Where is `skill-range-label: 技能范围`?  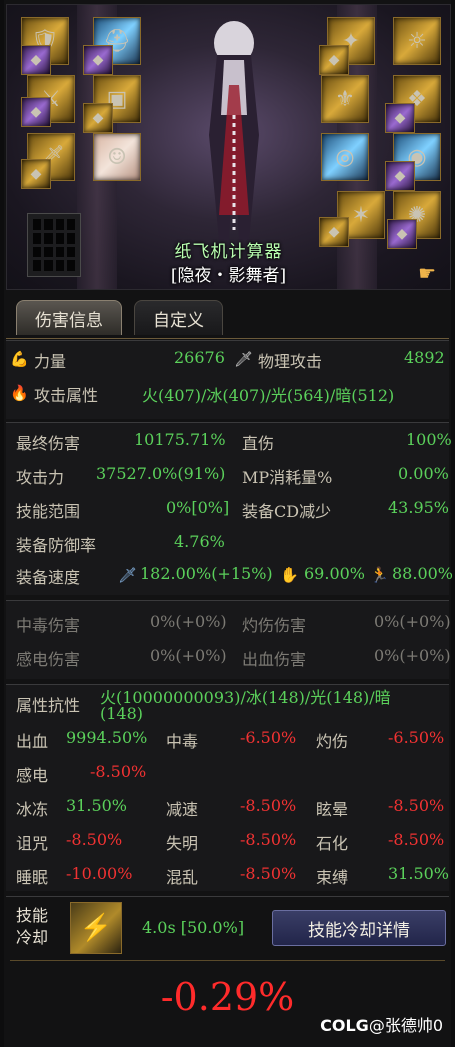 skill-range-label: 技能范围 is located at coordinates (48, 511).